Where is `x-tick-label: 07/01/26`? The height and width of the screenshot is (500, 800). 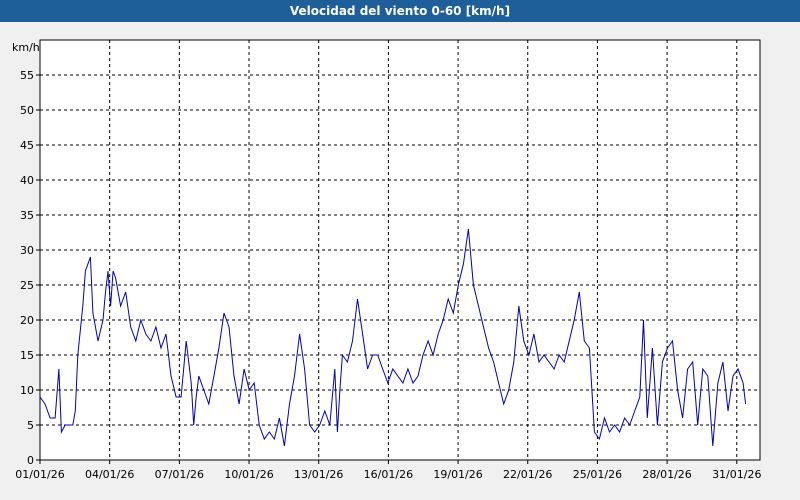
x-tick-label: 07/01/26 is located at coordinates (179, 474).